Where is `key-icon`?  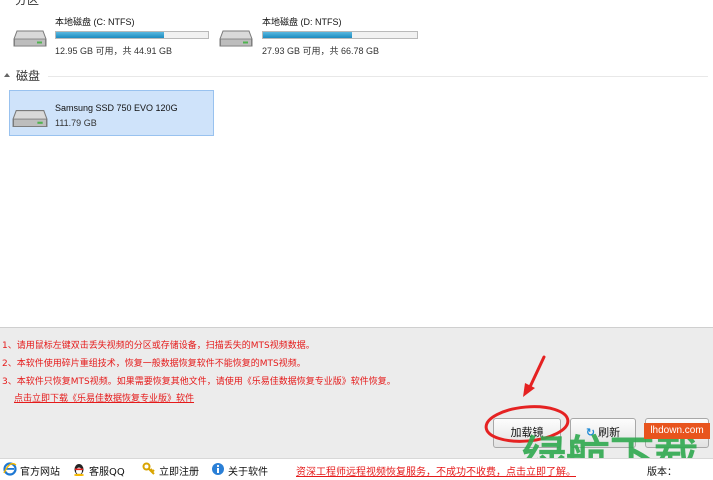 key-icon is located at coordinates (149, 470).